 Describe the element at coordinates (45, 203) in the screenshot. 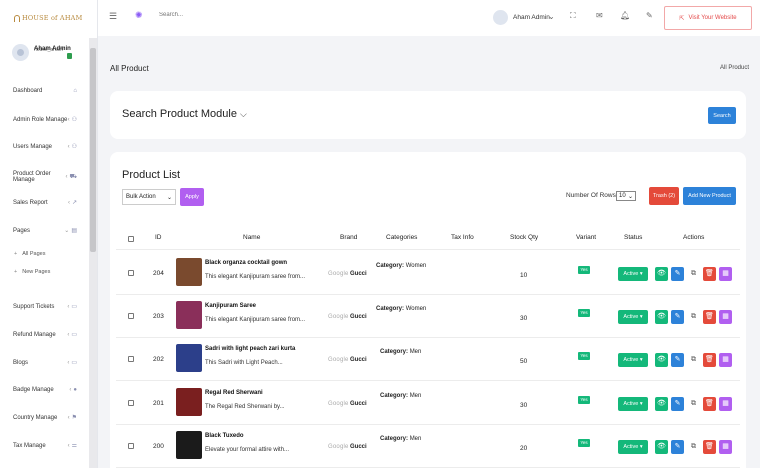

I see `sidebar-item-sales-report: Sales Report ‹ ↗` at that location.